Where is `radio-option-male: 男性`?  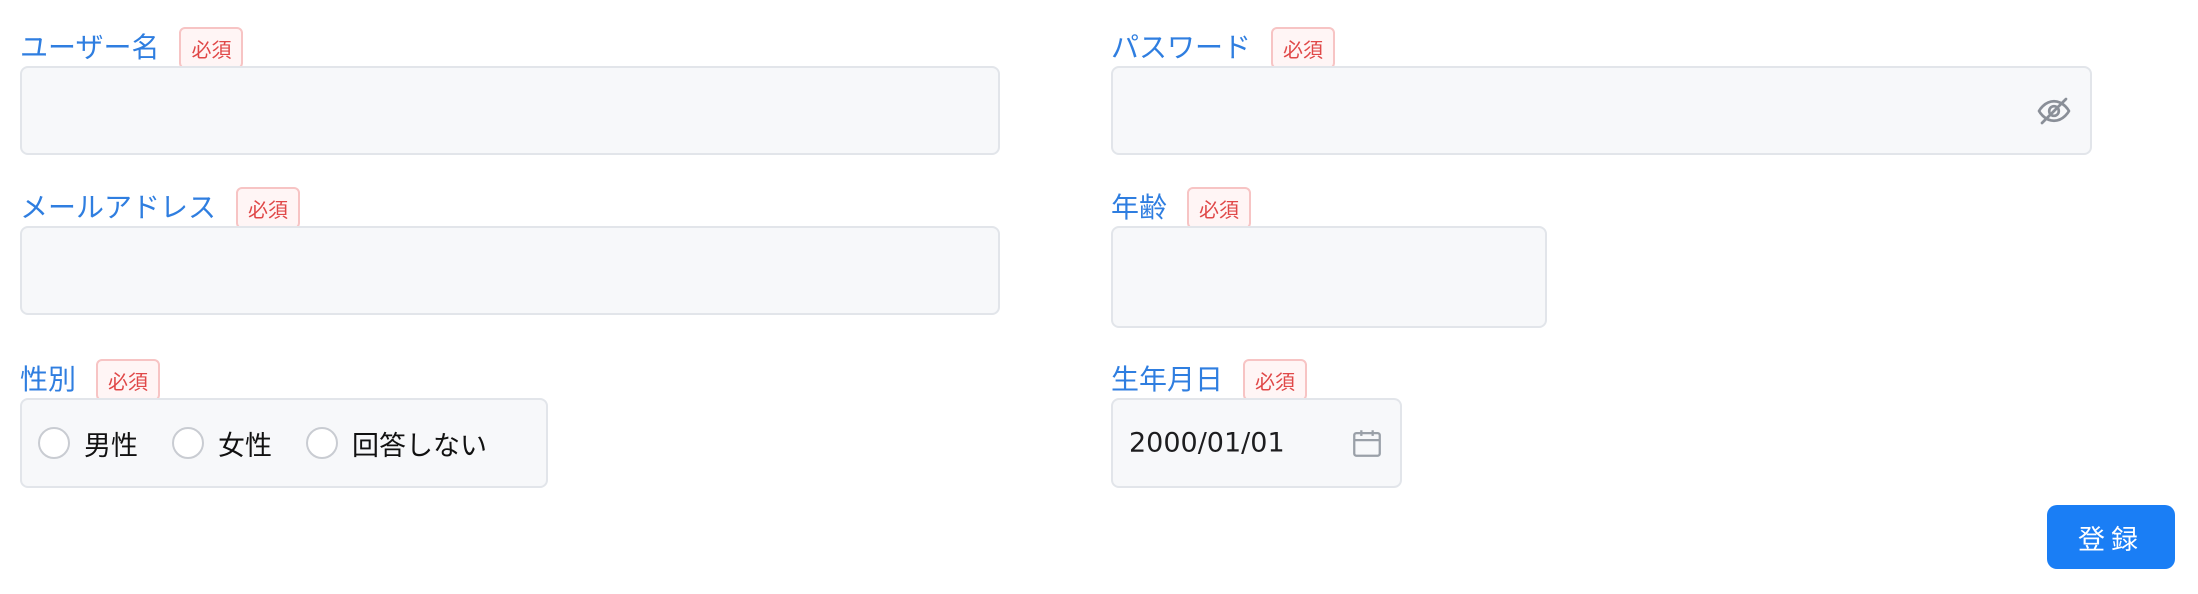
radio-option-male: 男性 is located at coordinates (88, 443).